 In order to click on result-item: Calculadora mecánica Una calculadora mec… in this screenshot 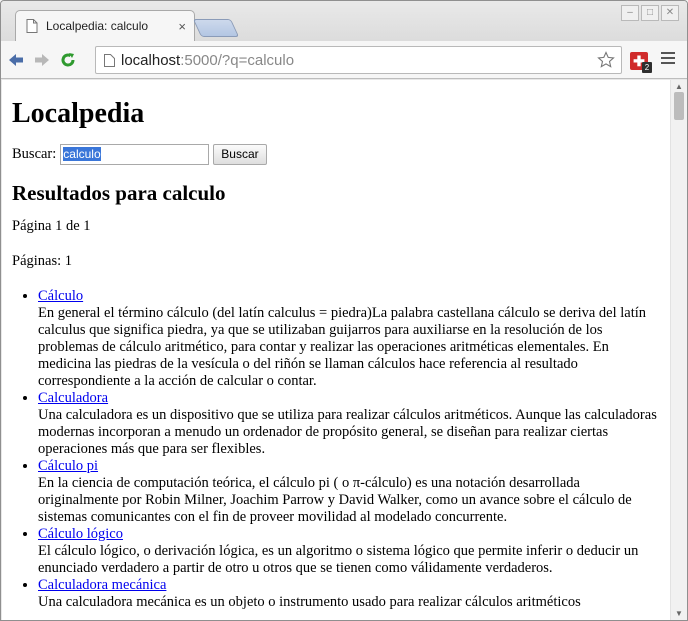, I will do `click(349, 594)`.